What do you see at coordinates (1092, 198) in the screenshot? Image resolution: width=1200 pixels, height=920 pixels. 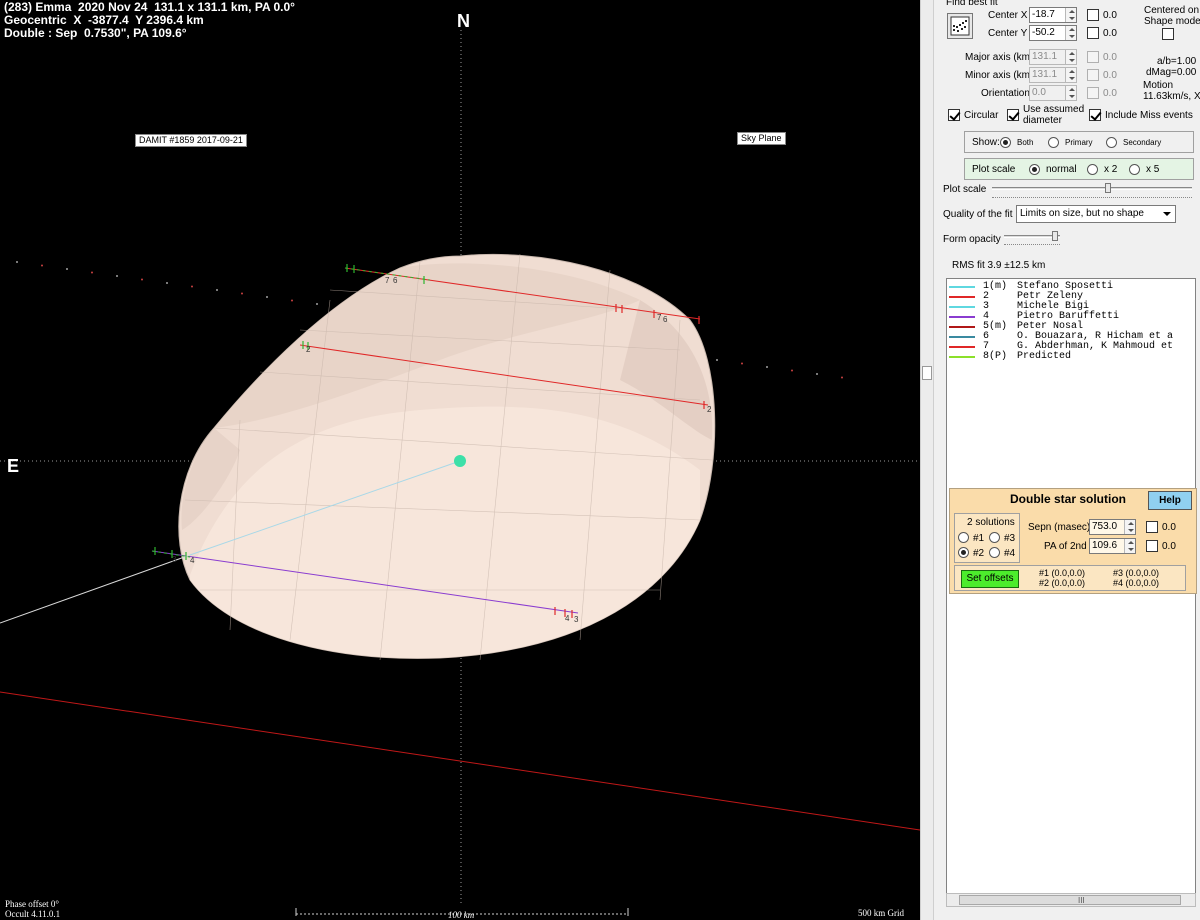 I see `plot-scale-slider-ticks` at bounding box center [1092, 198].